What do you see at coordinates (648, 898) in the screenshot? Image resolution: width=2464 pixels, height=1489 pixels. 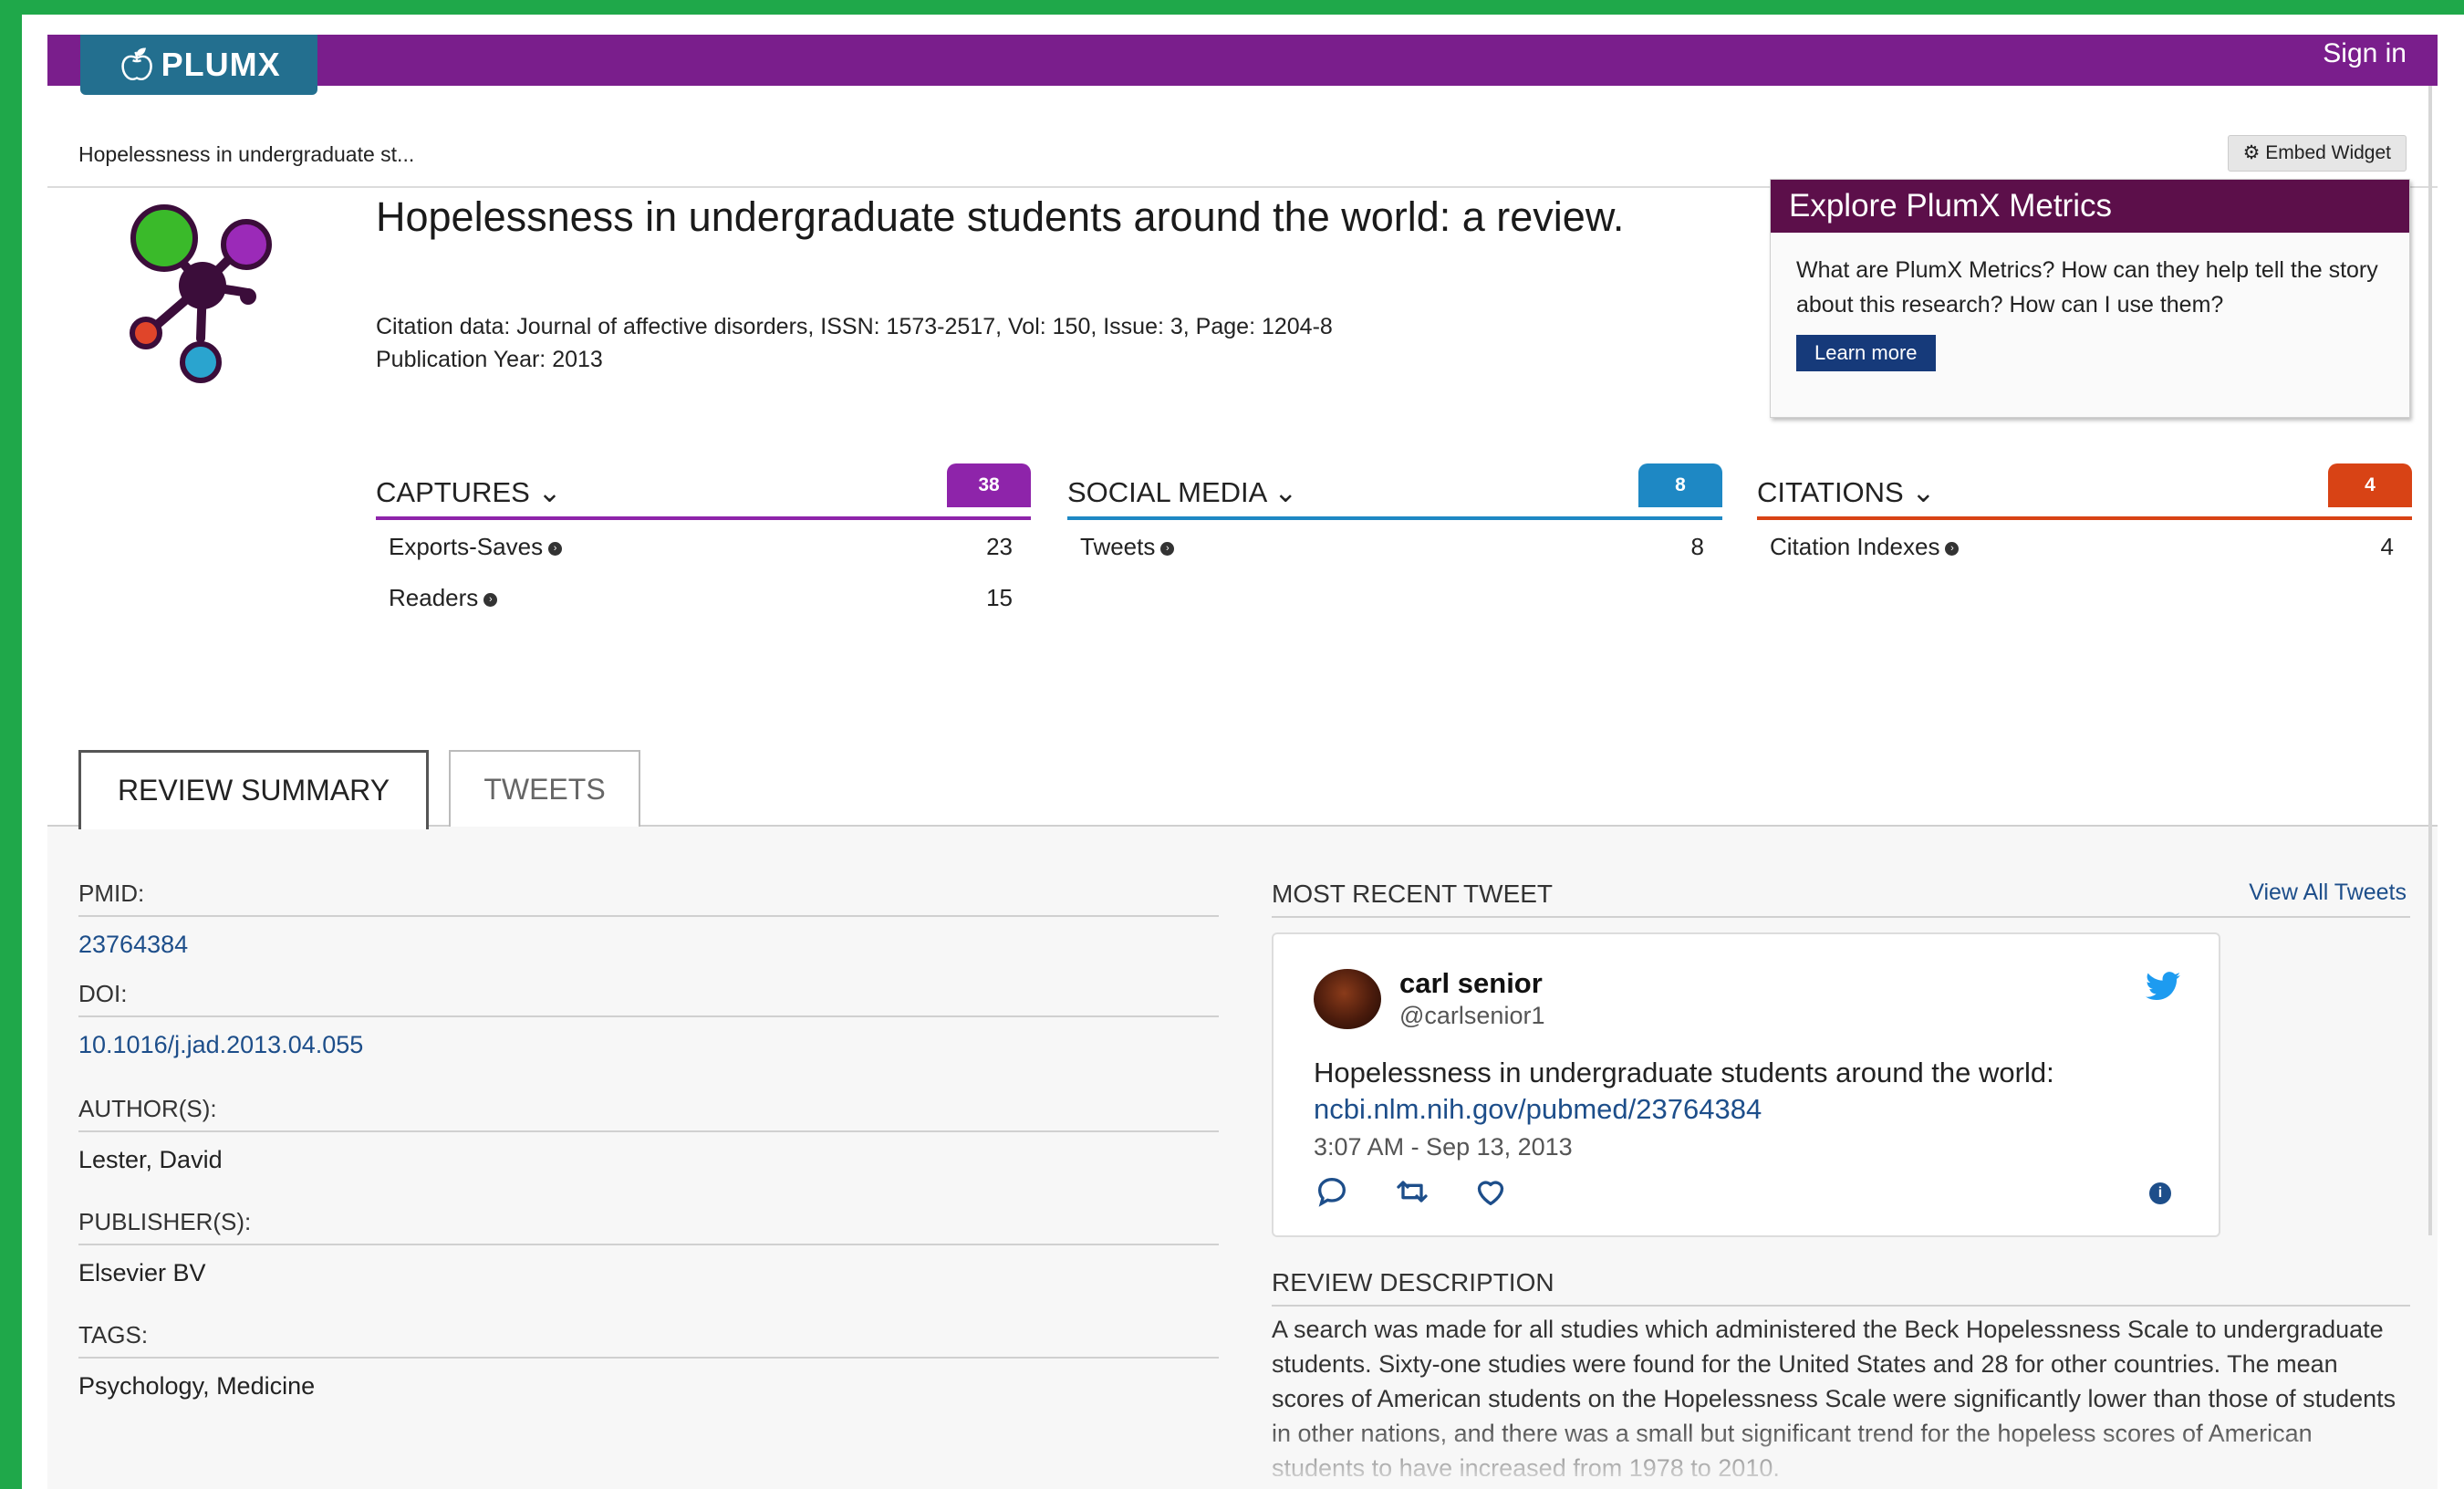 I see `pmid-label: PMID:` at bounding box center [648, 898].